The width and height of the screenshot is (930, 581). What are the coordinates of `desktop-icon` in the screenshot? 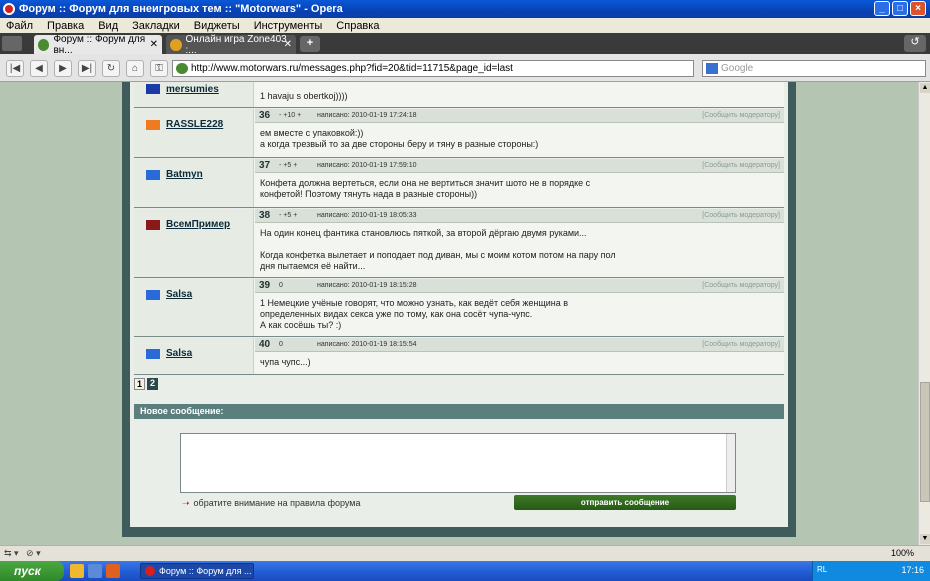 It's located at (95, 571).